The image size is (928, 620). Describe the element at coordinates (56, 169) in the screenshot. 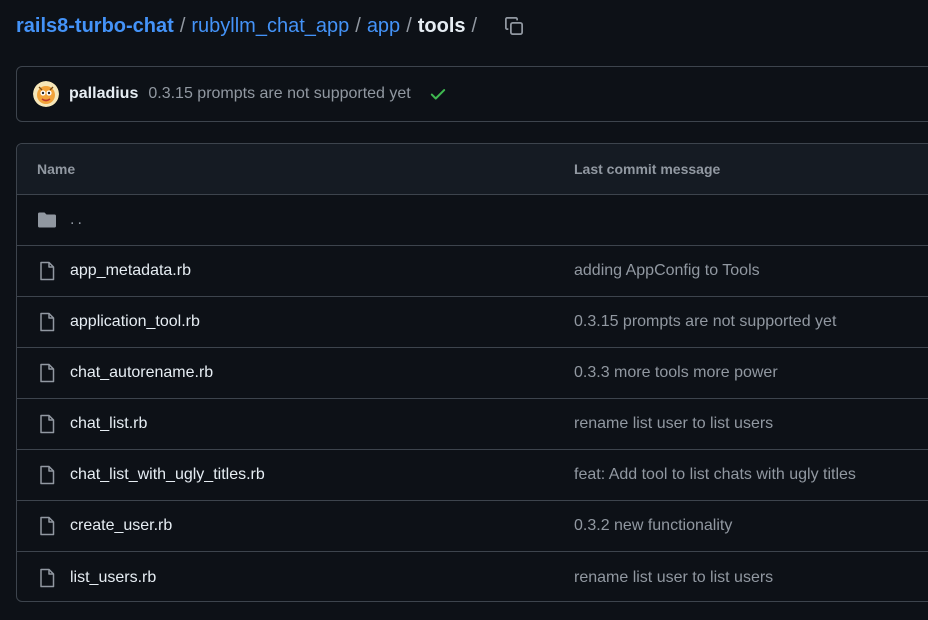

I see `name-column-header: Name` at that location.